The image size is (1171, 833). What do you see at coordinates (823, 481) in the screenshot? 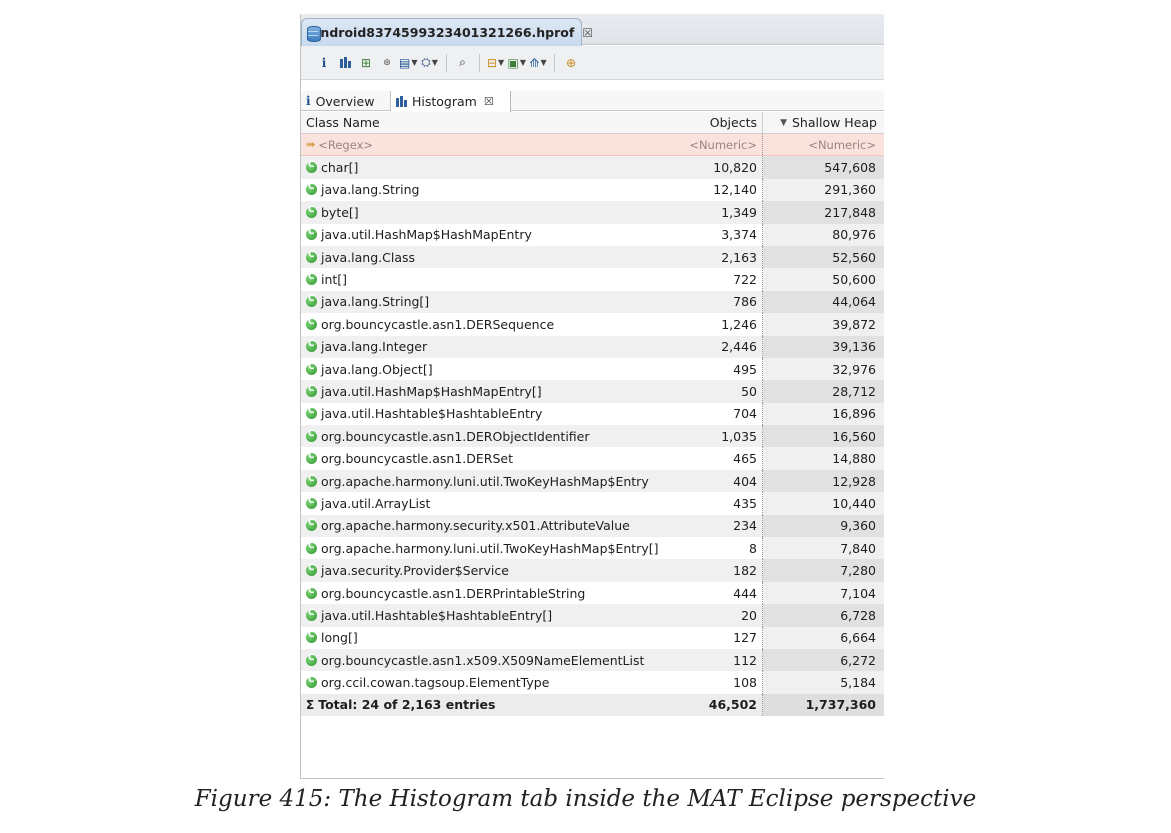
I see `shallow-heap-cell: 12,928` at bounding box center [823, 481].